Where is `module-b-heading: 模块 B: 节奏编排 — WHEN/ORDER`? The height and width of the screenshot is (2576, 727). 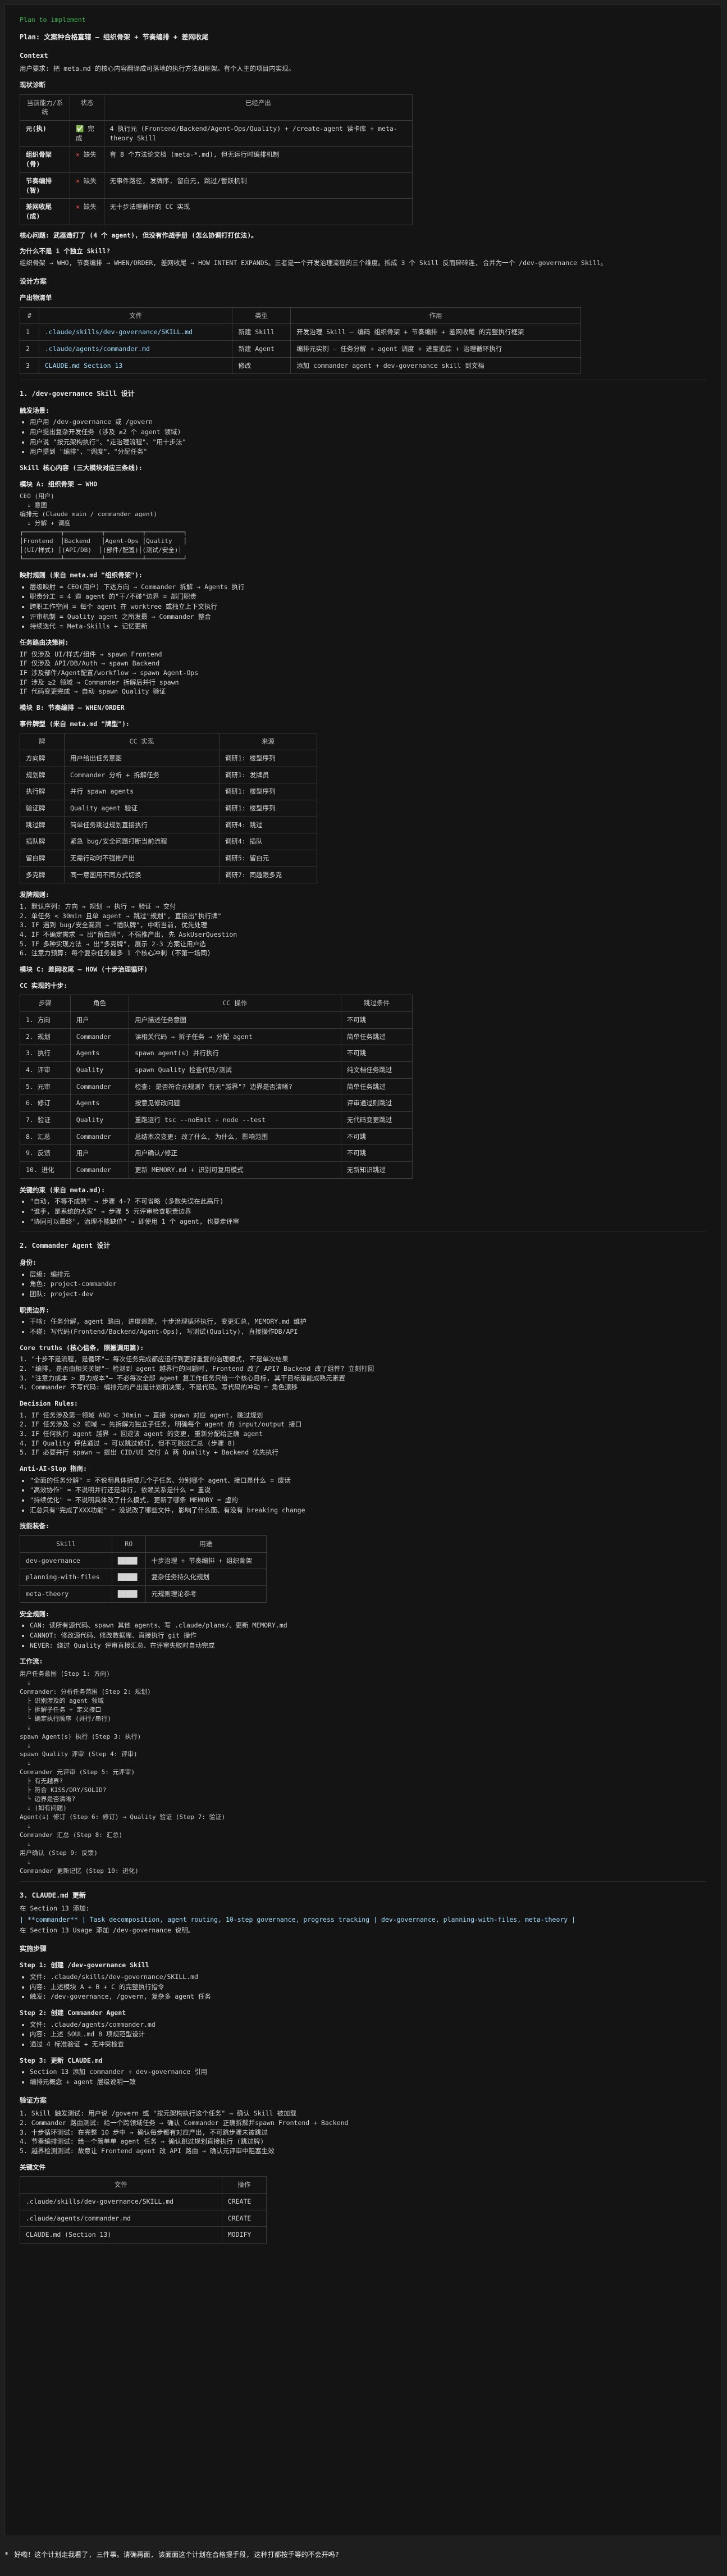 module-b-heading: 模块 B: 节奏编排 — WHEN/ORDER is located at coordinates (72, 707).